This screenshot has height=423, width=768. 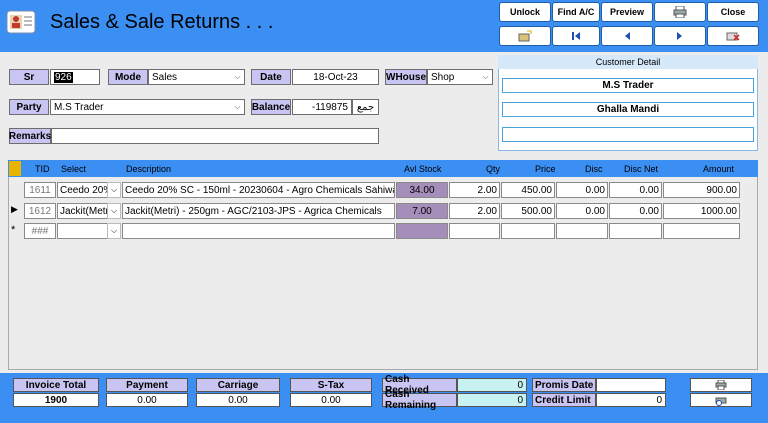 What do you see at coordinates (635, 211) in the screenshot?
I see `row-2-disc-net: 0.00` at bounding box center [635, 211].